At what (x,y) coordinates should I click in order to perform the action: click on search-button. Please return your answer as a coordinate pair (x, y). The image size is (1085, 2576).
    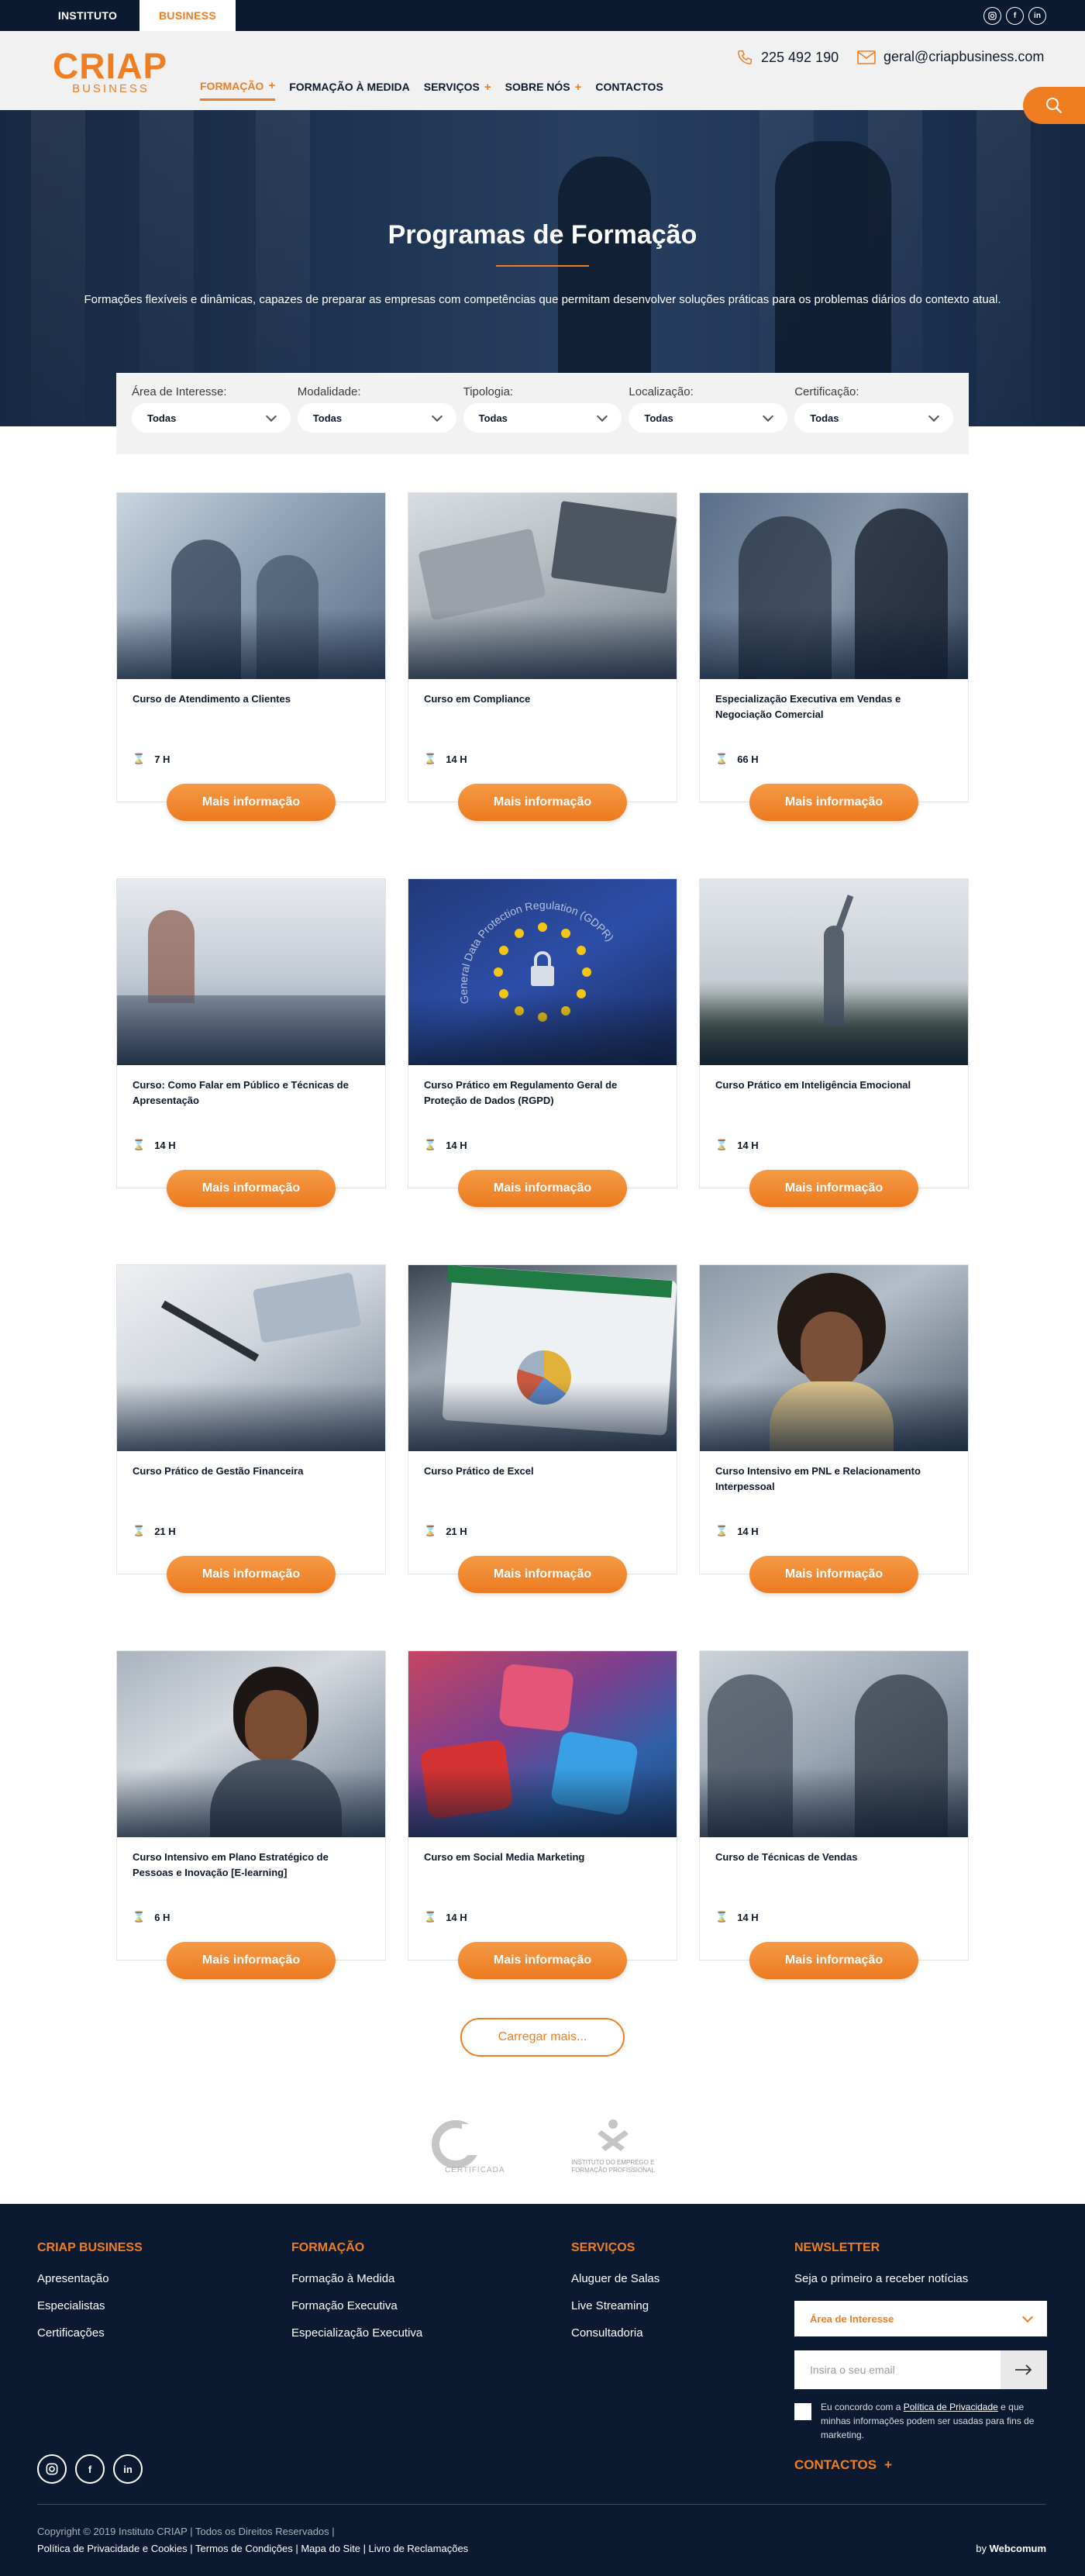
    Looking at the image, I should click on (1054, 105).